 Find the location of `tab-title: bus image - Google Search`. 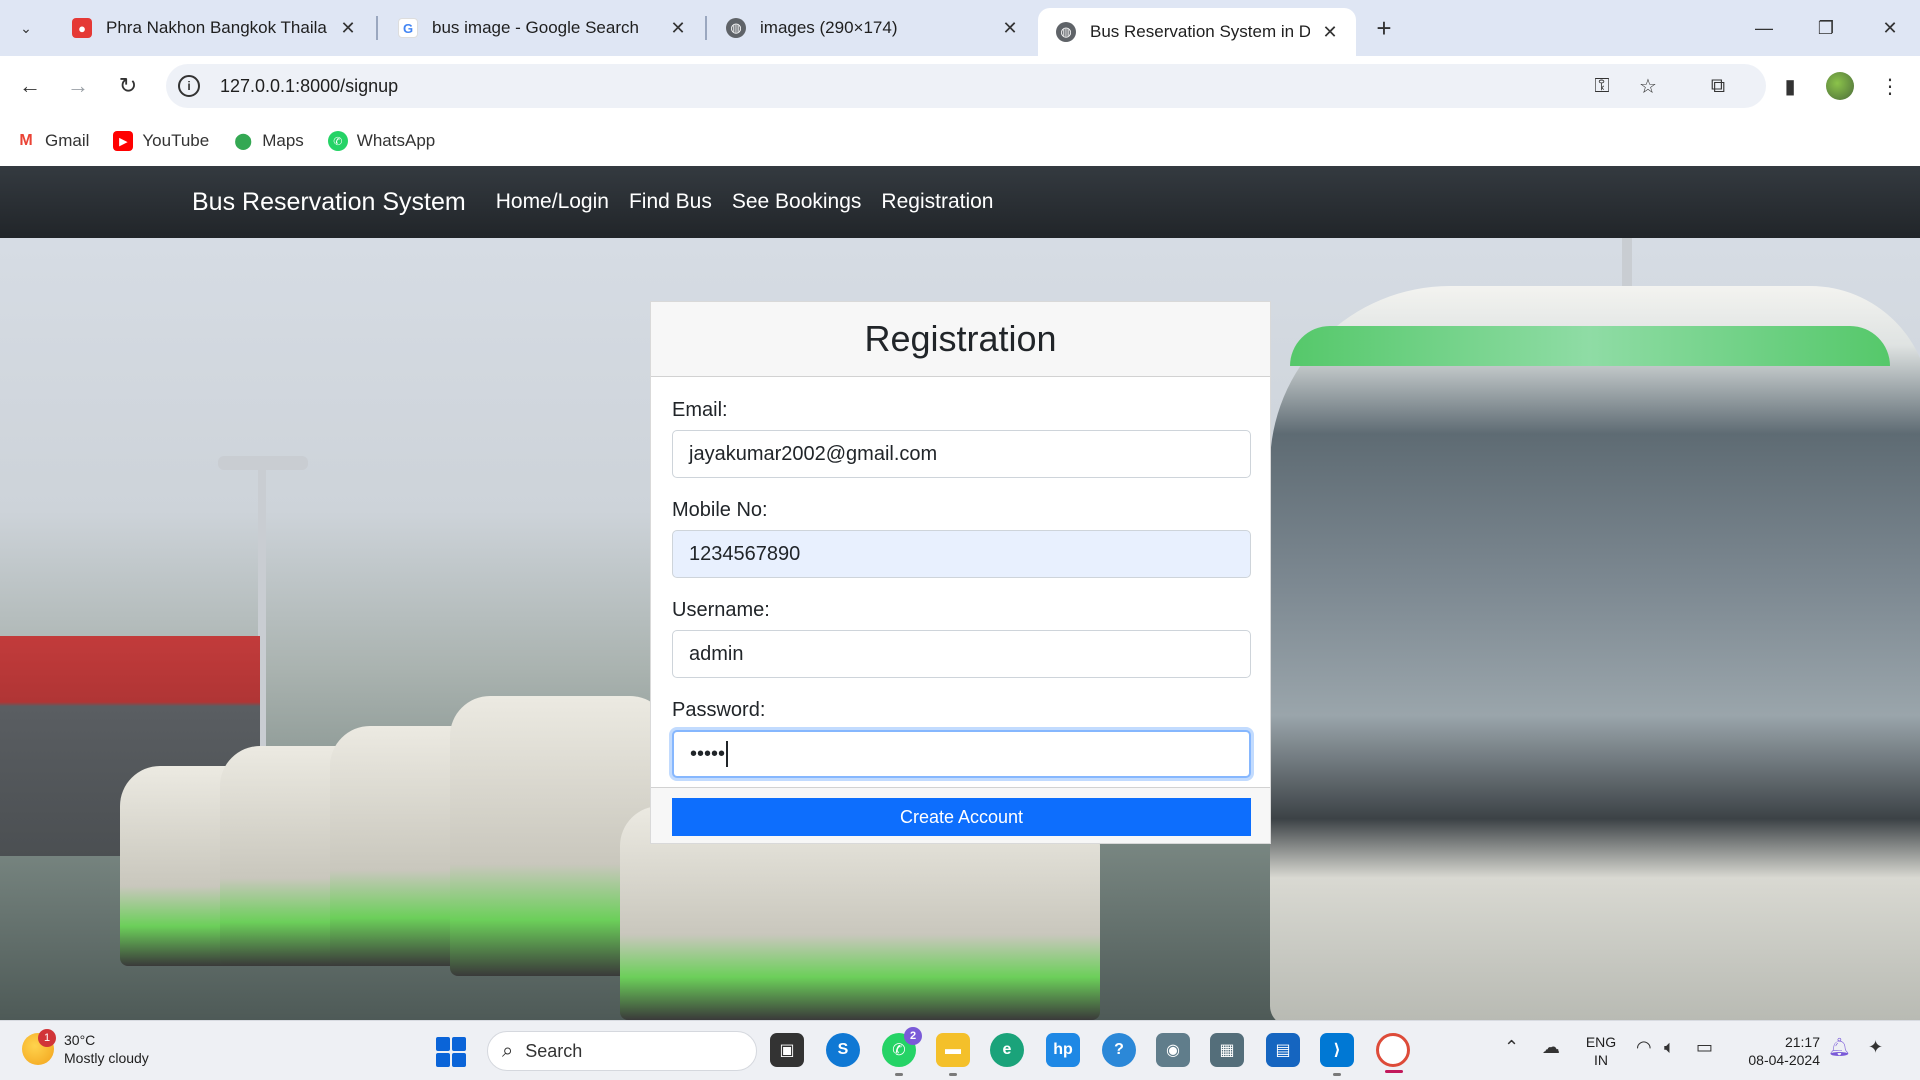

tab-title: bus image - Google Search is located at coordinates (535, 27).